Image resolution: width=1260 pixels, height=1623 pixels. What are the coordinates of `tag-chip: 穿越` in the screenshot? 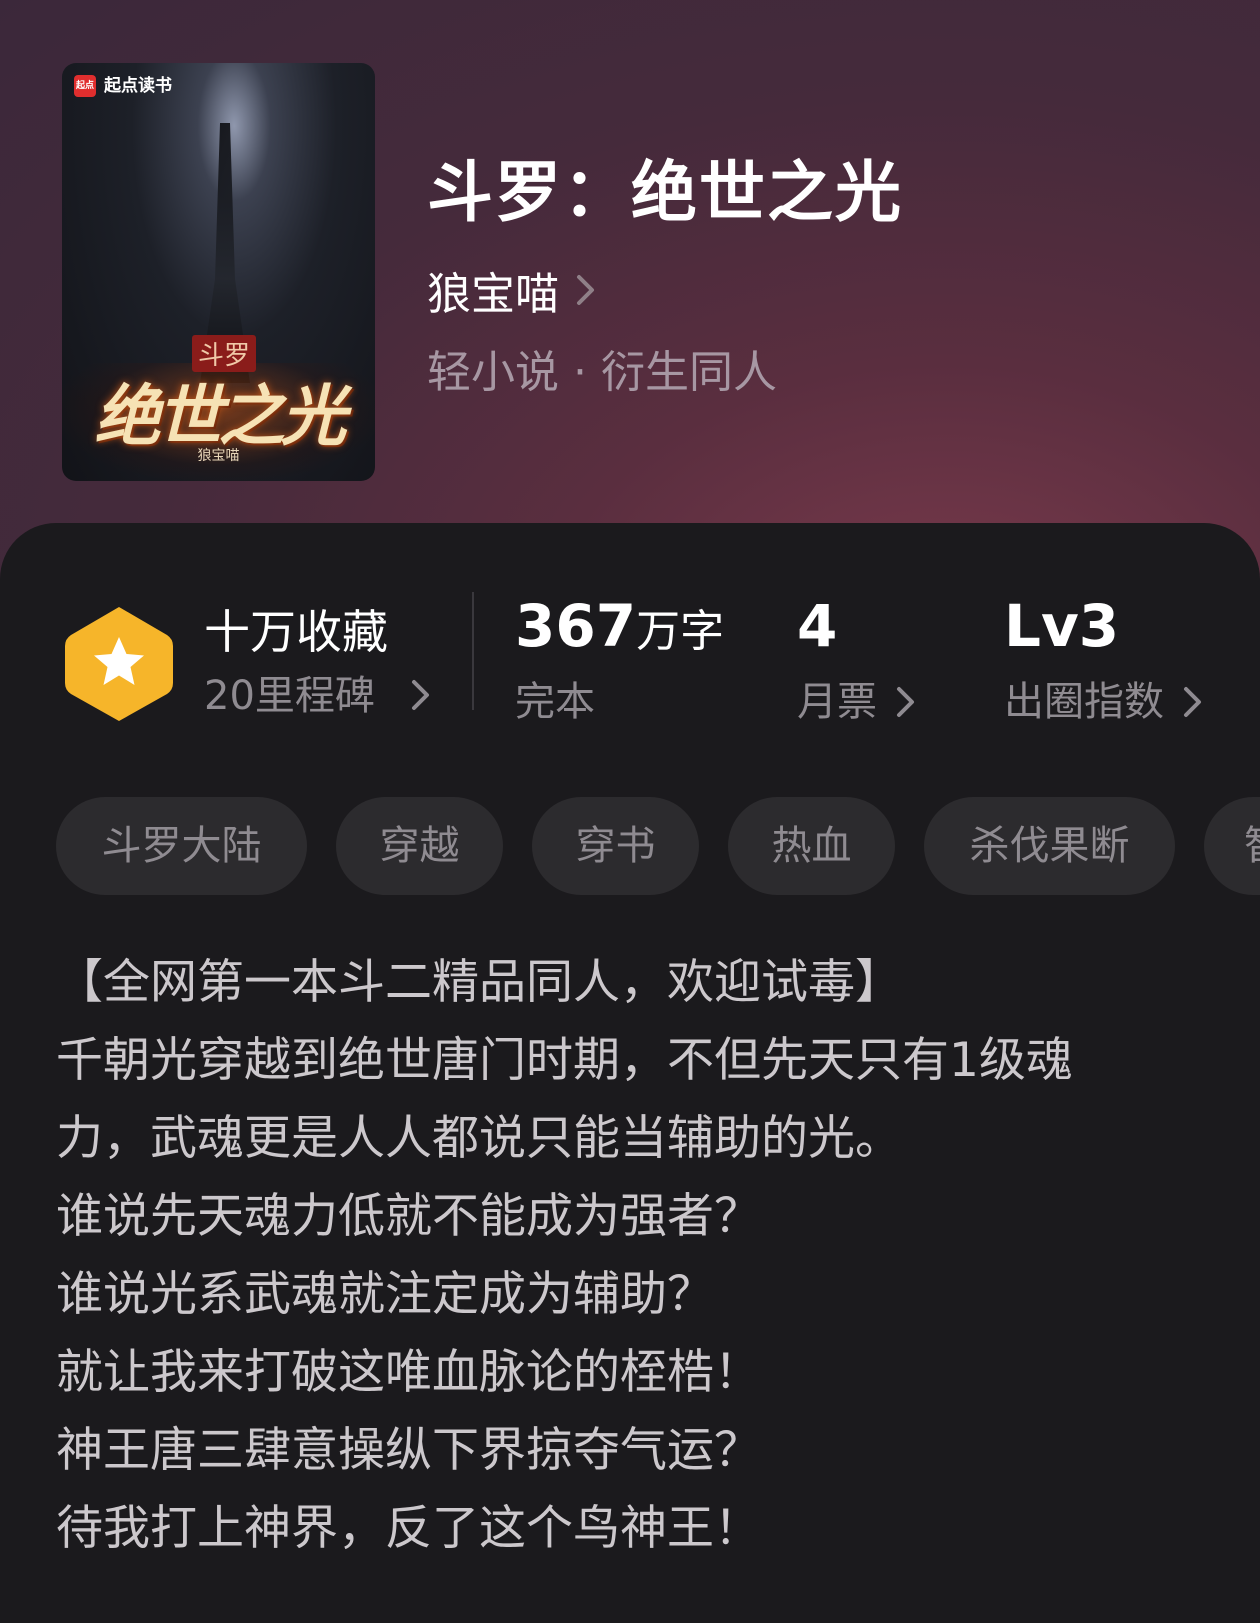 It's located at (419, 846).